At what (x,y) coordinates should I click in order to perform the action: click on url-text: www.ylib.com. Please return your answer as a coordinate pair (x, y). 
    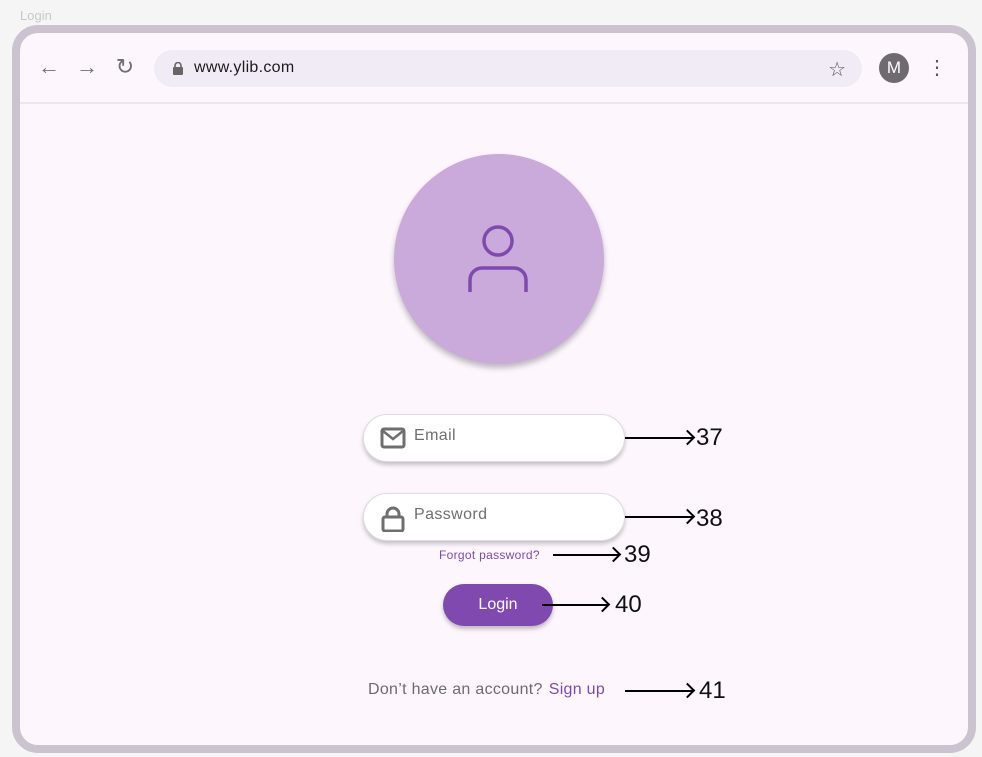
    Looking at the image, I should click on (244, 67).